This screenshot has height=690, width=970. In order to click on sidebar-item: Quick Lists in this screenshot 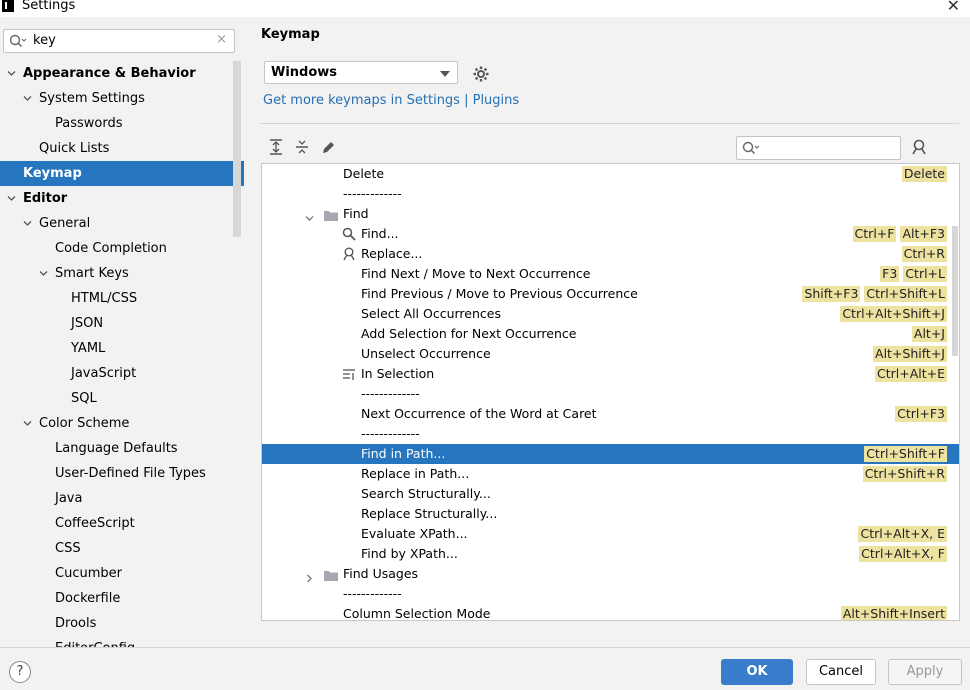, I will do `click(122, 148)`.